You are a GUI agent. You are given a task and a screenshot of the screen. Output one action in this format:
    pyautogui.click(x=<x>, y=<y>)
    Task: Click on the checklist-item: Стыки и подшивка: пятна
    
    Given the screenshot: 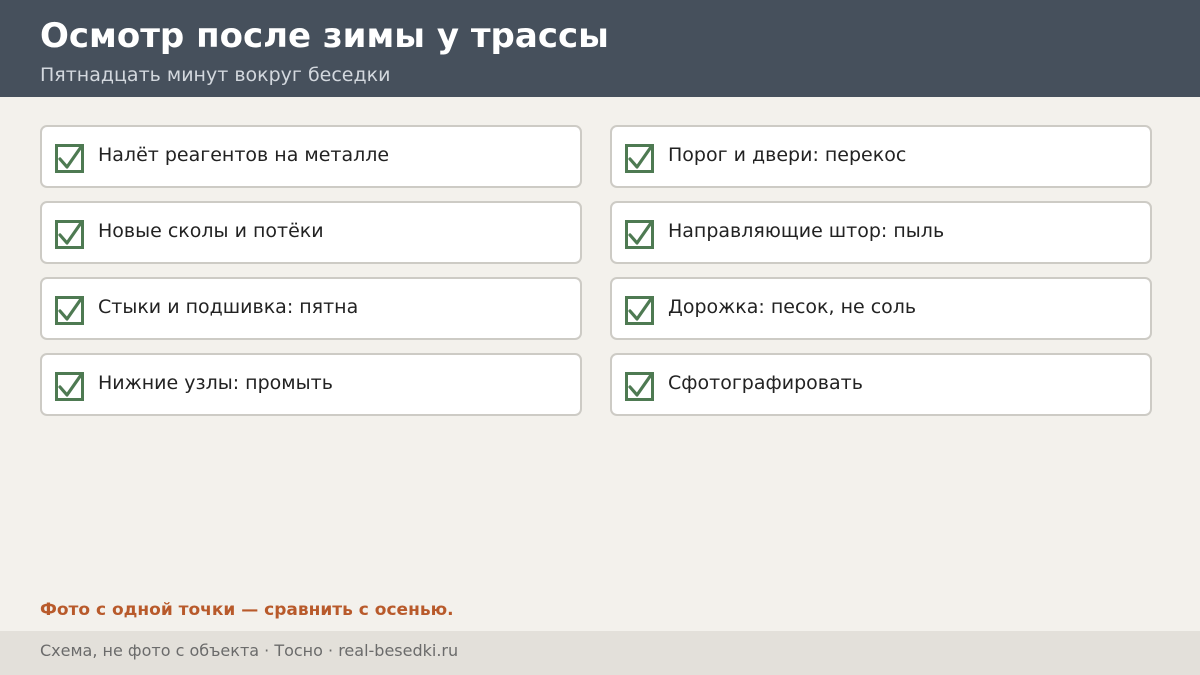 What is the action you would take?
    pyautogui.click(x=311, y=308)
    